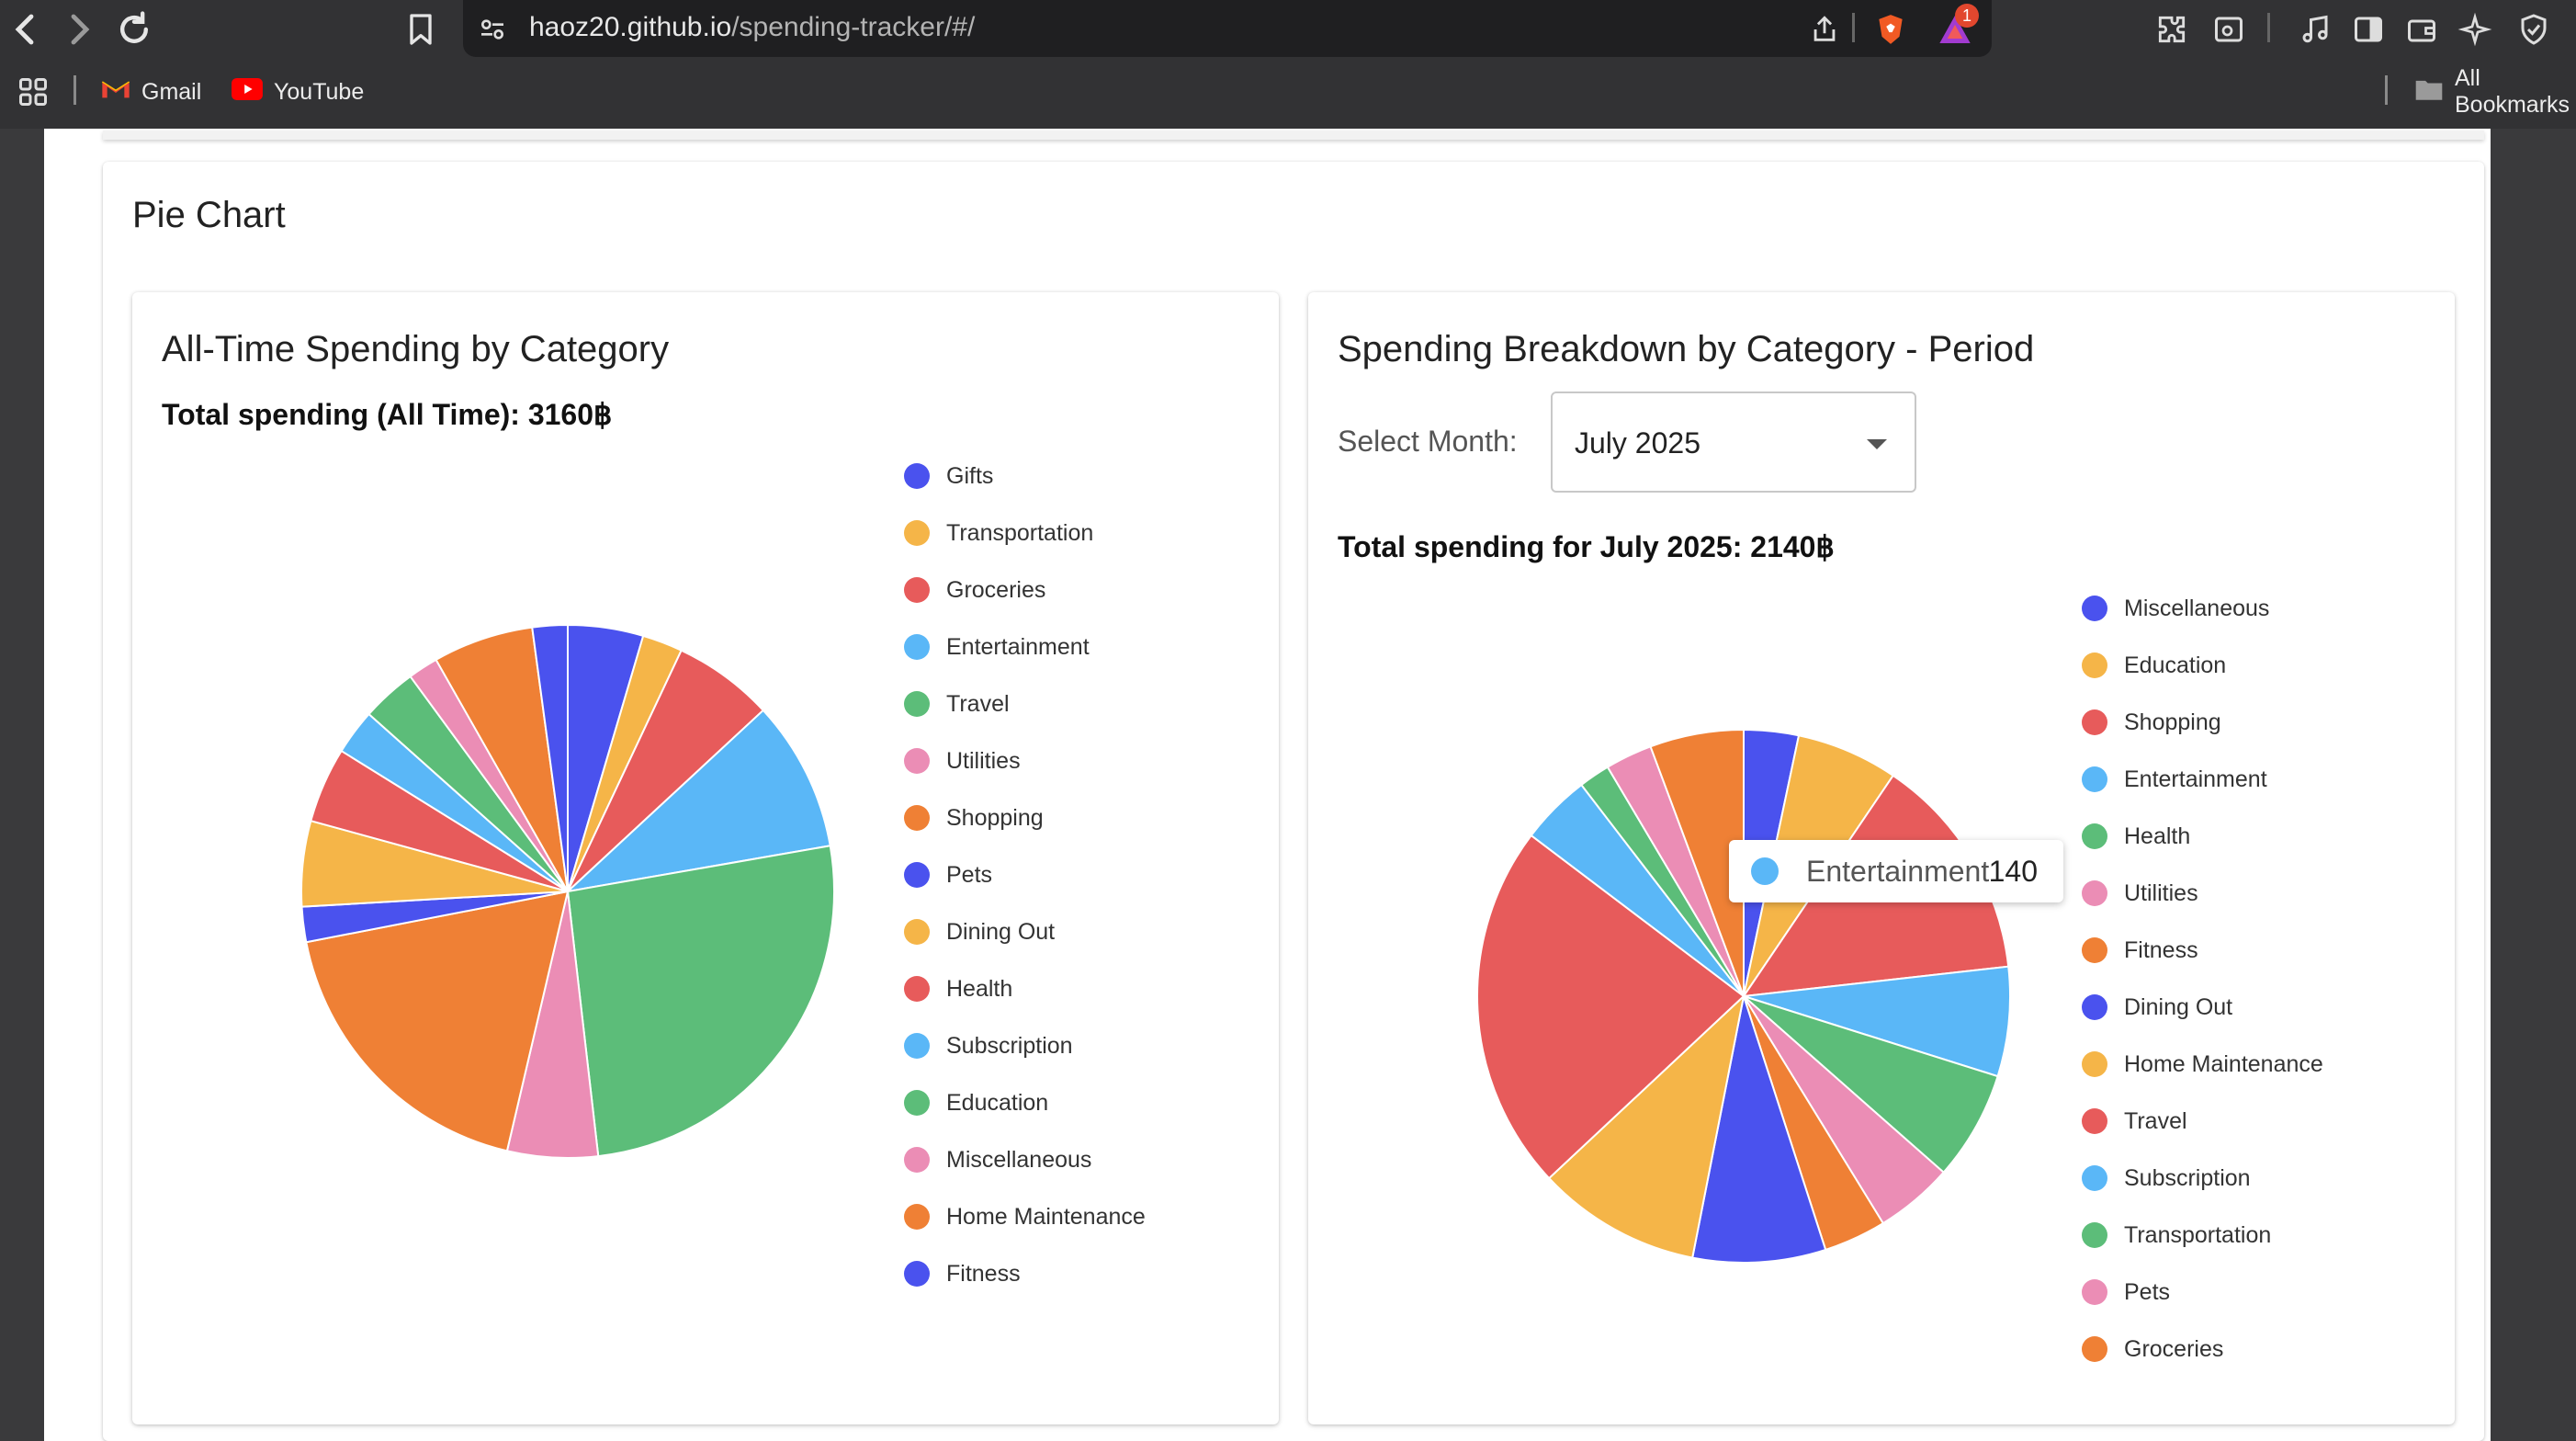 This screenshot has width=2576, height=1441. I want to click on tooltip-label: Entertainment, so click(1898, 871).